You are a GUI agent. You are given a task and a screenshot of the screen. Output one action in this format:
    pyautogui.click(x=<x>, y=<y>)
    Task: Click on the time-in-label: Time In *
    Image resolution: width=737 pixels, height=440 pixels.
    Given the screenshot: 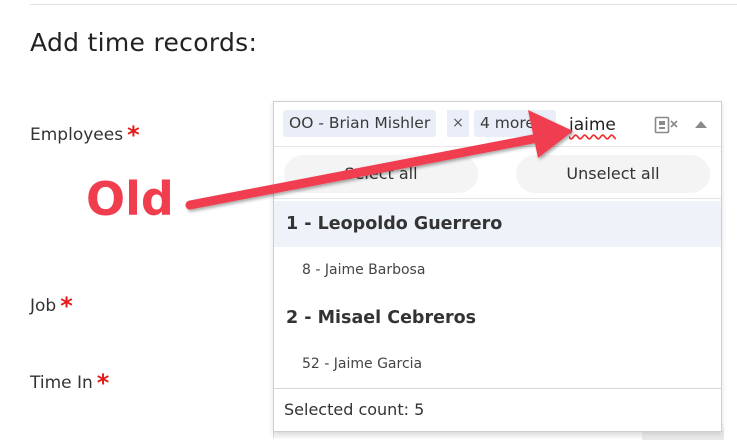 What is the action you would take?
    pyautogui.click(x=70, y=381)
    